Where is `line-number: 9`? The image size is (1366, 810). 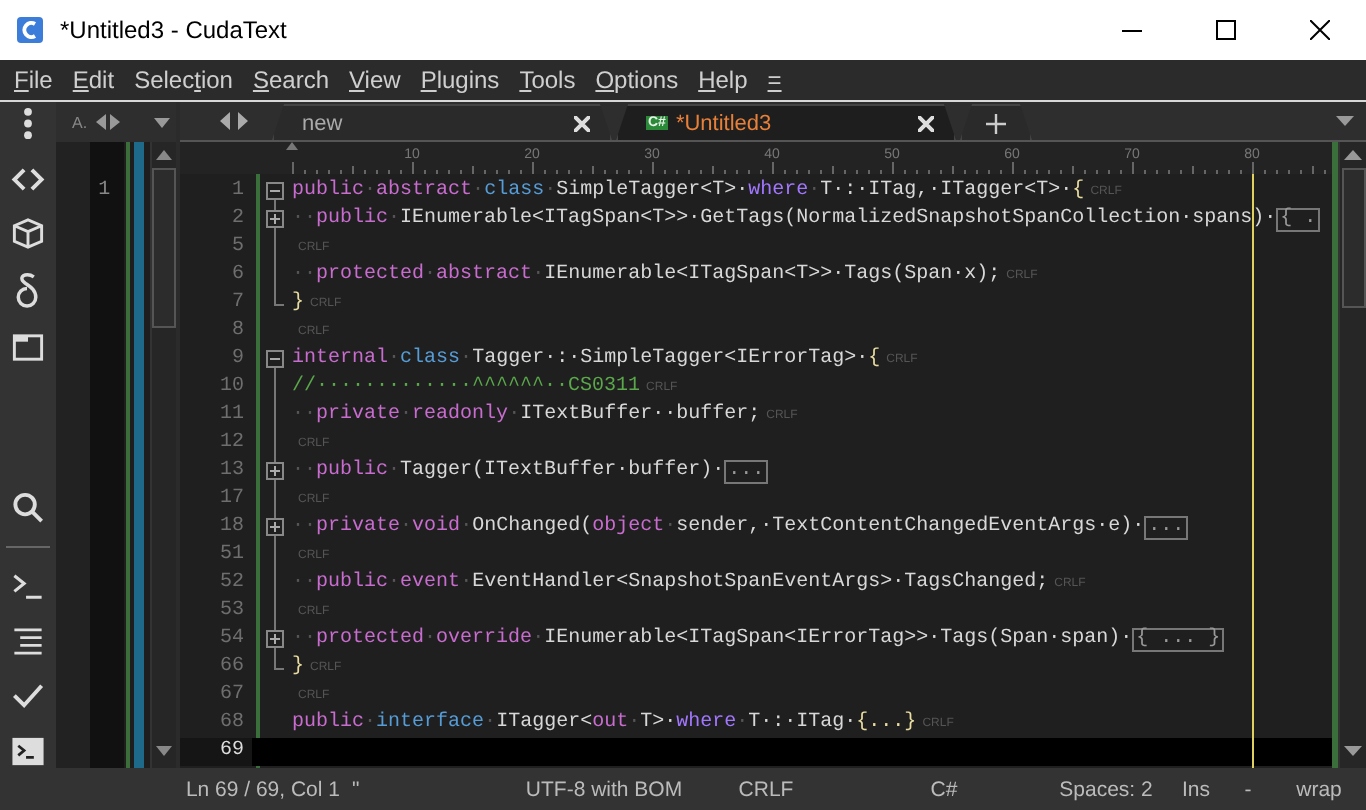
line-number: 9 is located at coordinates (237, 360).